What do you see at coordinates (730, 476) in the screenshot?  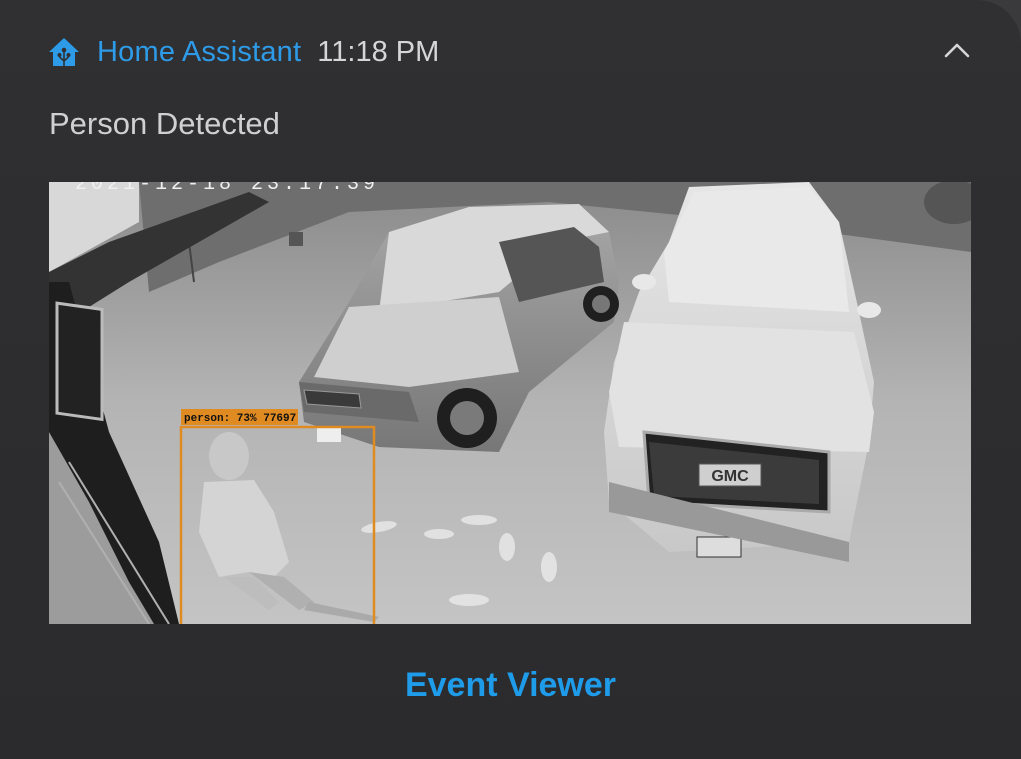 I see `svg-text: GMC` at bounding box center [730, 476].